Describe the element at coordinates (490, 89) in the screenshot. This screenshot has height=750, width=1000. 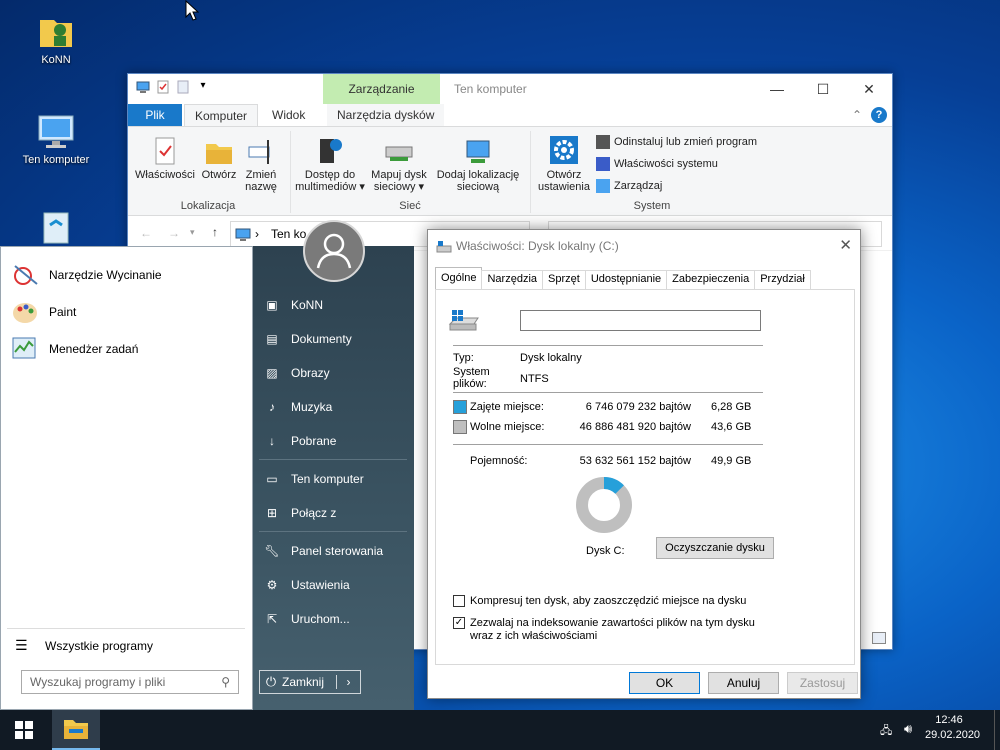
I see `window-title: Ten komputer` at that location.